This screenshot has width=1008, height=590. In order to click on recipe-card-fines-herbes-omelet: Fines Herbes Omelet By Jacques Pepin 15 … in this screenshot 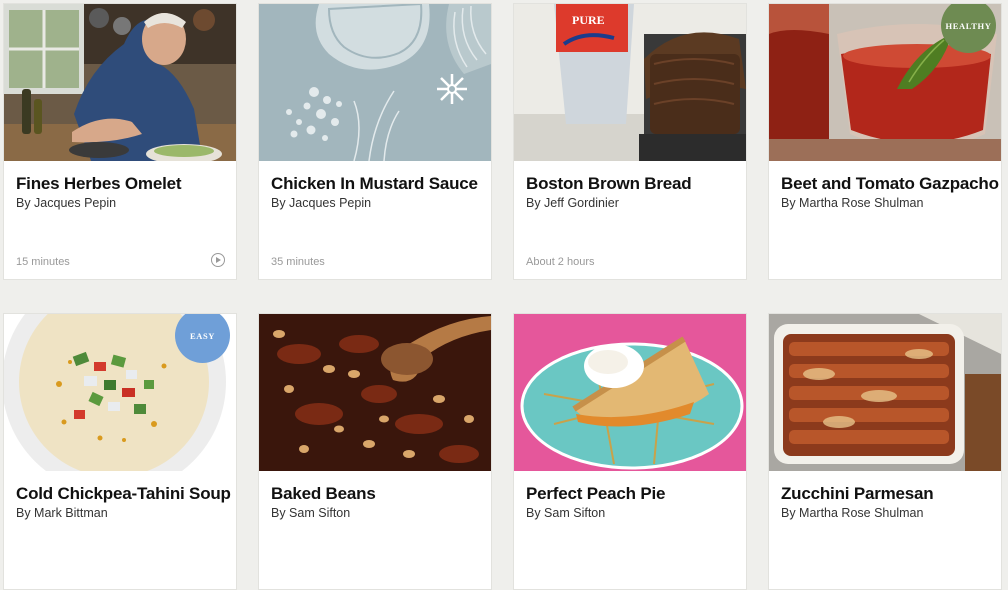, I will do `click(120, 141)`.